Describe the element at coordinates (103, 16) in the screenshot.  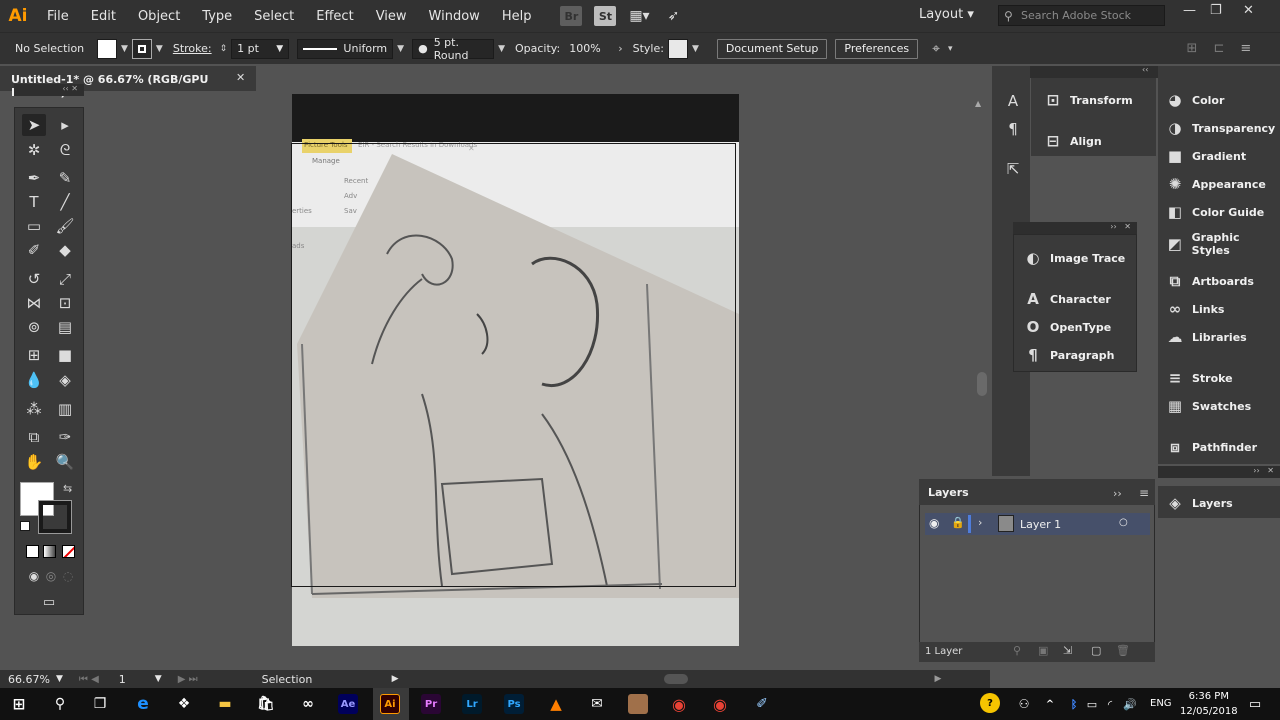
I see `menu-edit: Edit` at that location.